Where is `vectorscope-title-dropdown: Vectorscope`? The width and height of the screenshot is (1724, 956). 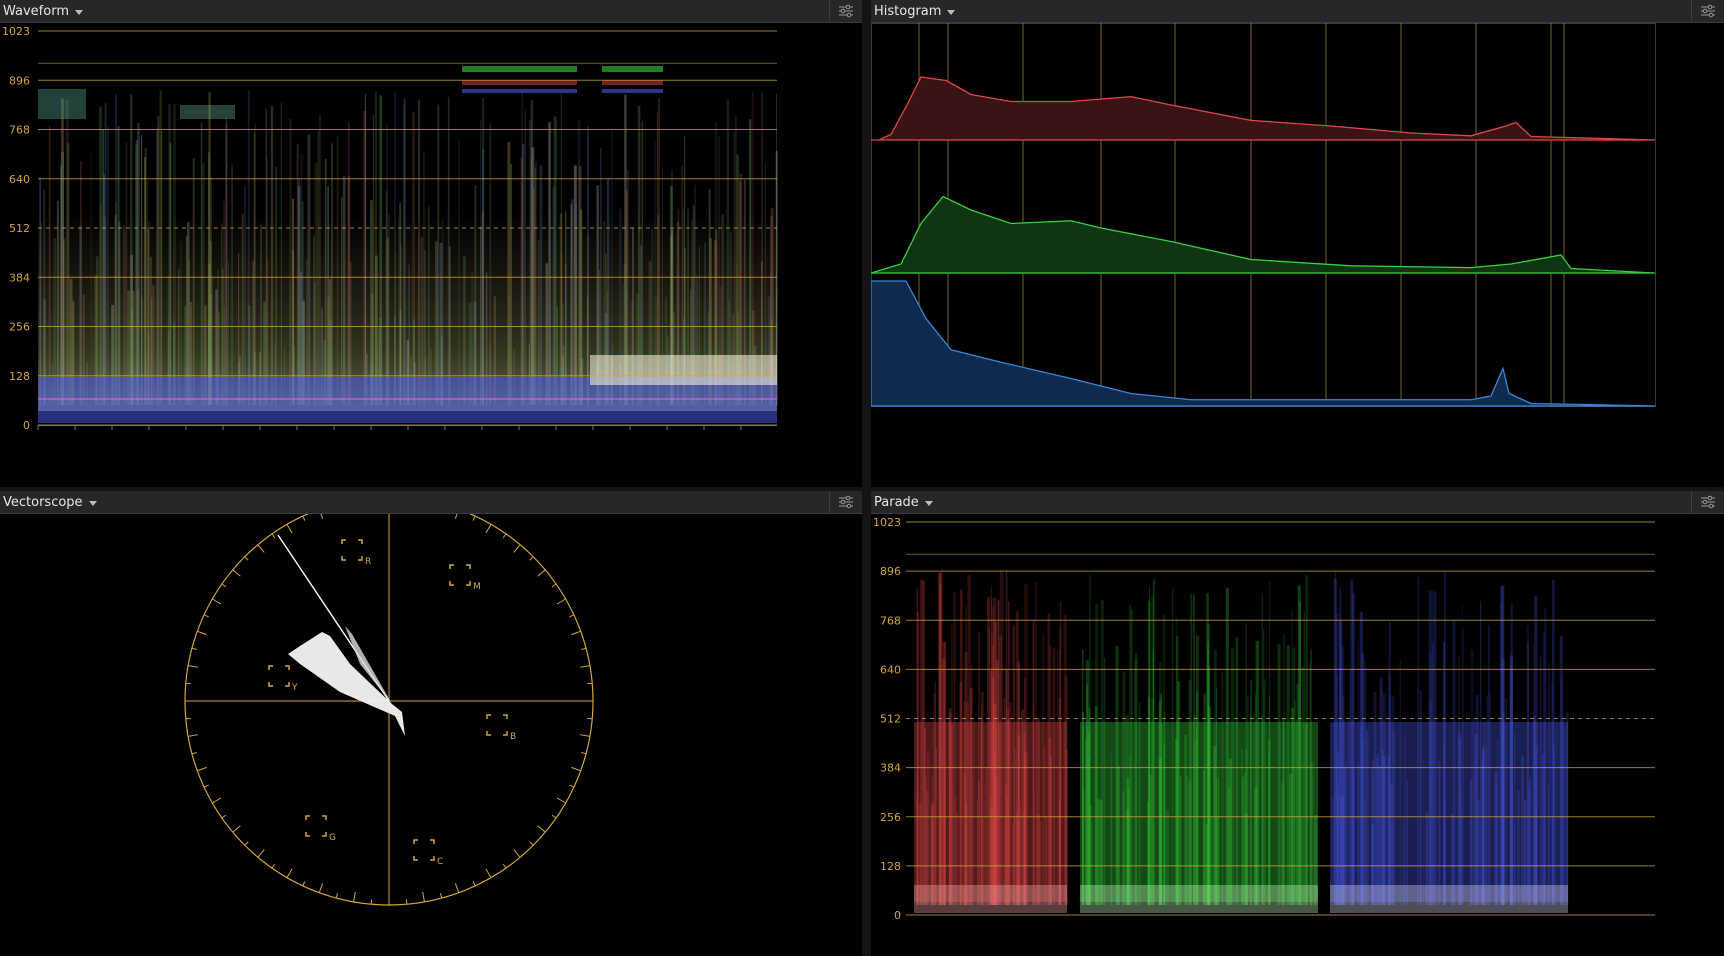 vectorscope-title-dropdown: Vectorscope is located at coordinates (48, 502).